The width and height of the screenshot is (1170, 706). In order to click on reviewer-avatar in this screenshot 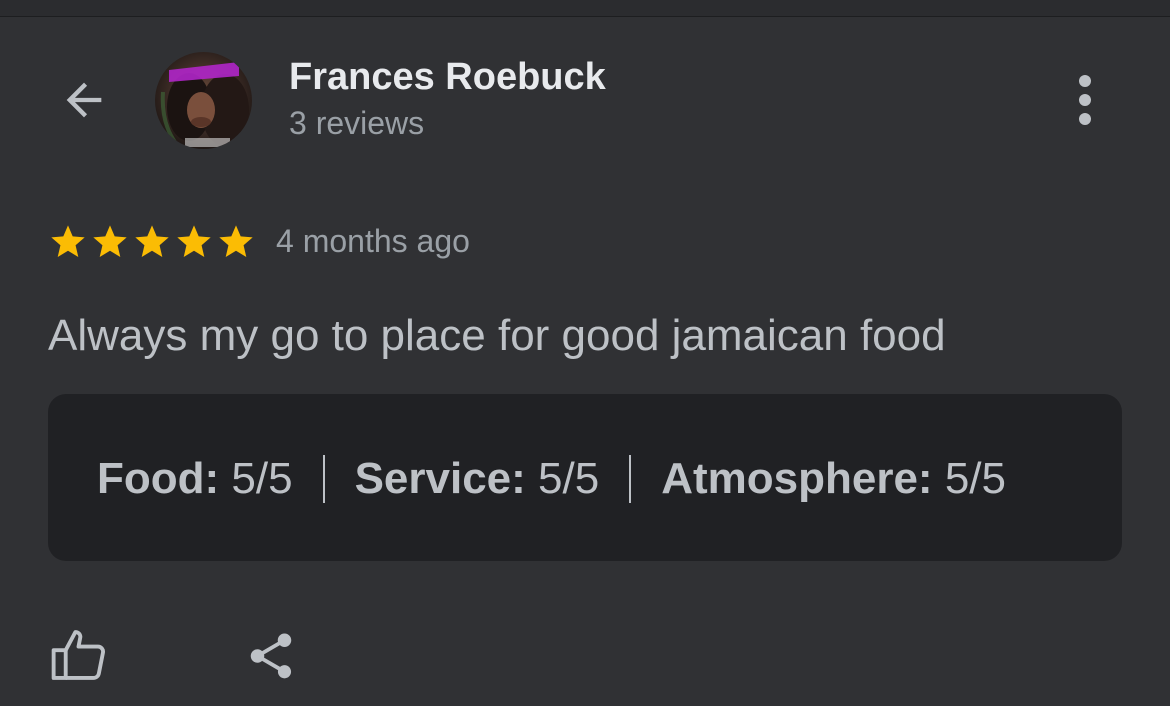, I will do `click(203, 100)`.